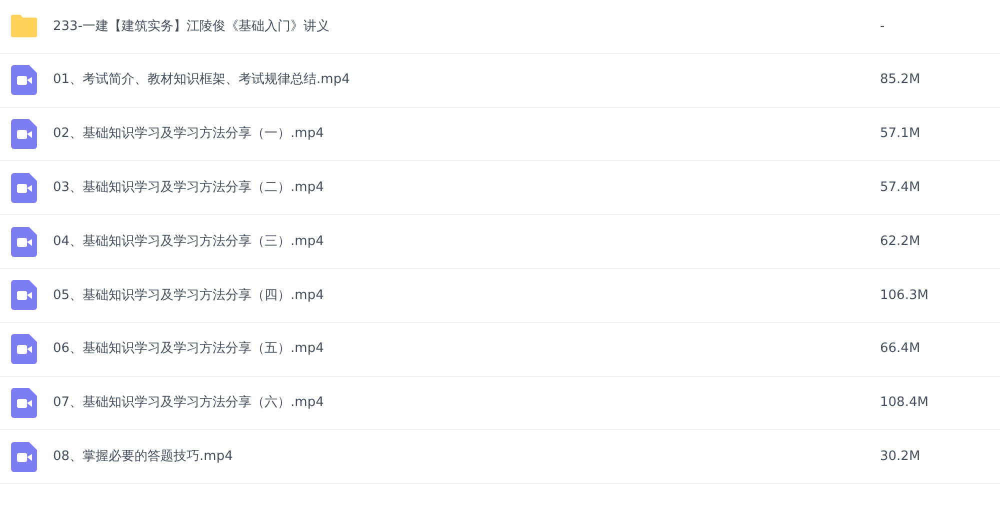 The image size is (1000, 532). Describe the element at coordinates (188, 134) in the screenshot. I see `file-name: 02、基础知识学习及学习方法分享（一）.mp4` at that location.